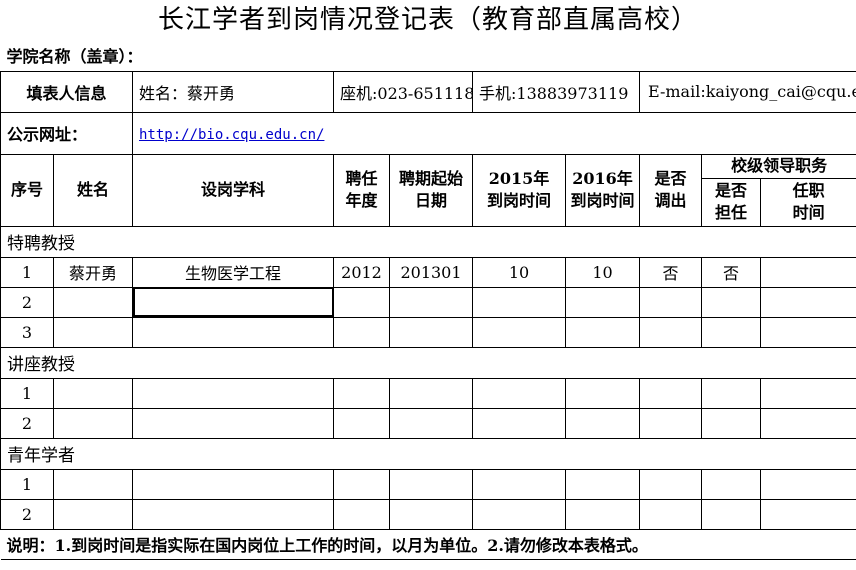 Image resolution: width=856 pixels, height=570 pixels. I want to click on header-start: 聘期起始日期, so click(431, 190).